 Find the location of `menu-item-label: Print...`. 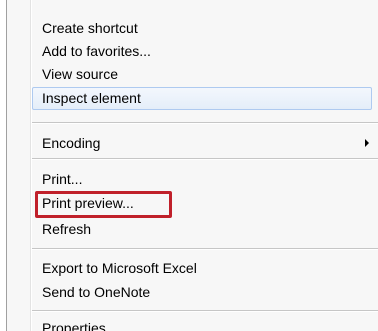

menu-item-label: Print... is located at coordinates (62, 179).